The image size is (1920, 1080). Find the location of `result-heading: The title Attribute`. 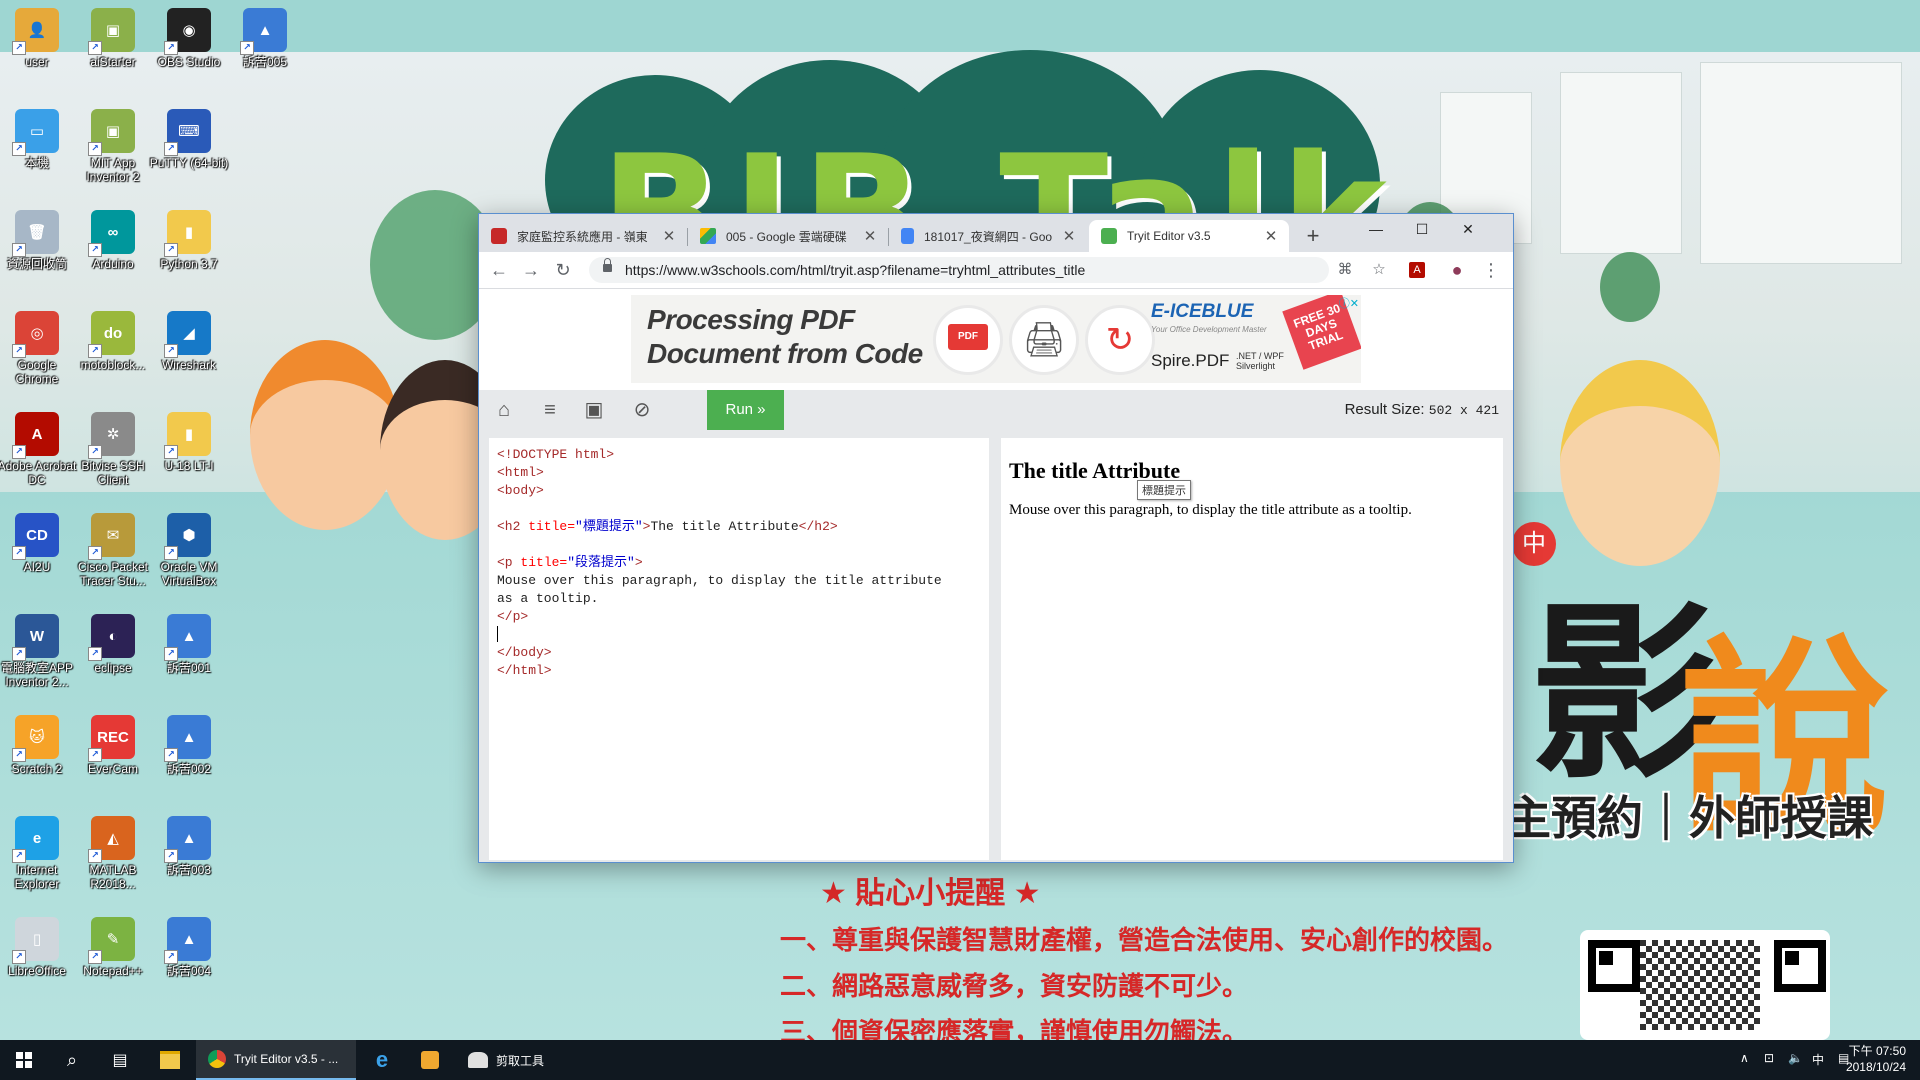

result-heading: The title Attribute is located at coordinates (1095, 470).